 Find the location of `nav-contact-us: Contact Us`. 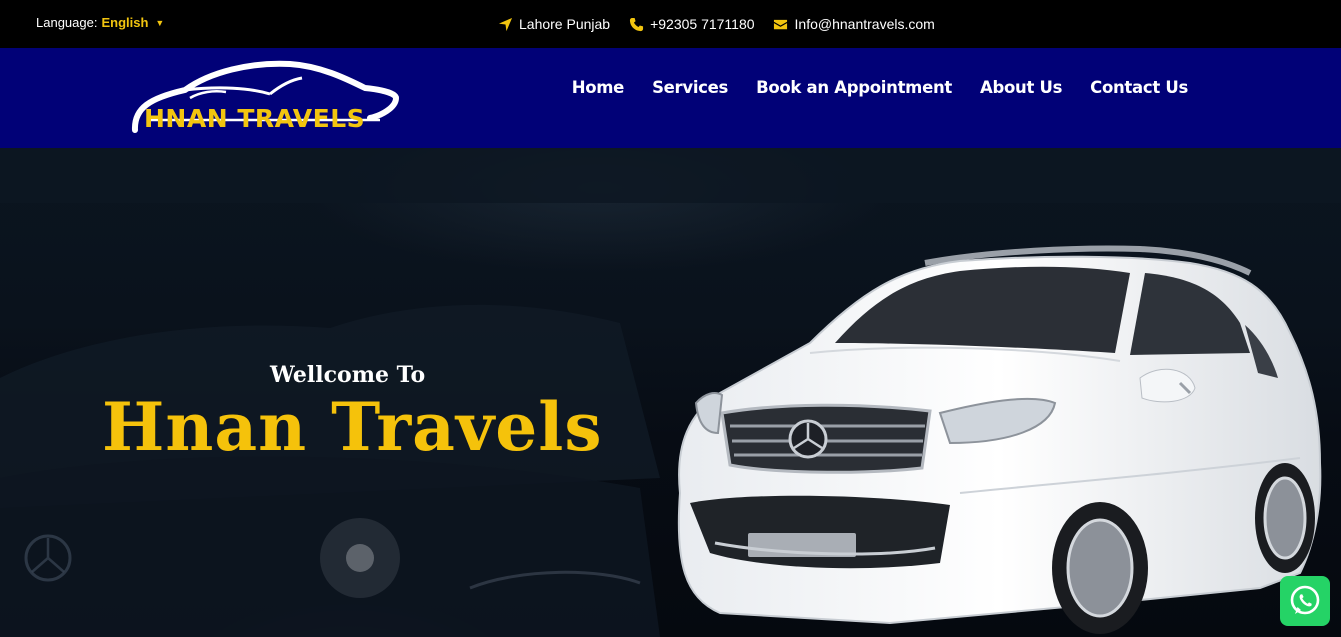

nav-contact-us: Contact Us is located at coordinates (1139, 87).